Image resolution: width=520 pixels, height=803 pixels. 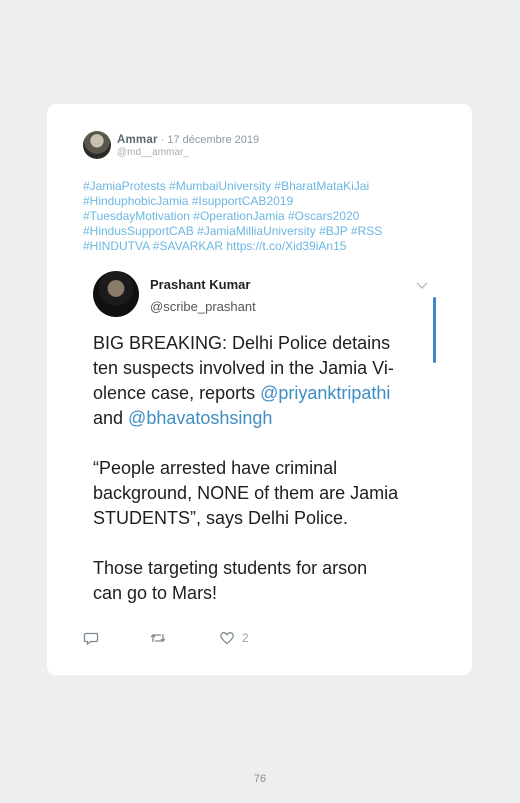 What do you see at coordinates (97, 145) in the screenshot?
I see `author-avatar` at bounding box center [97, 145].